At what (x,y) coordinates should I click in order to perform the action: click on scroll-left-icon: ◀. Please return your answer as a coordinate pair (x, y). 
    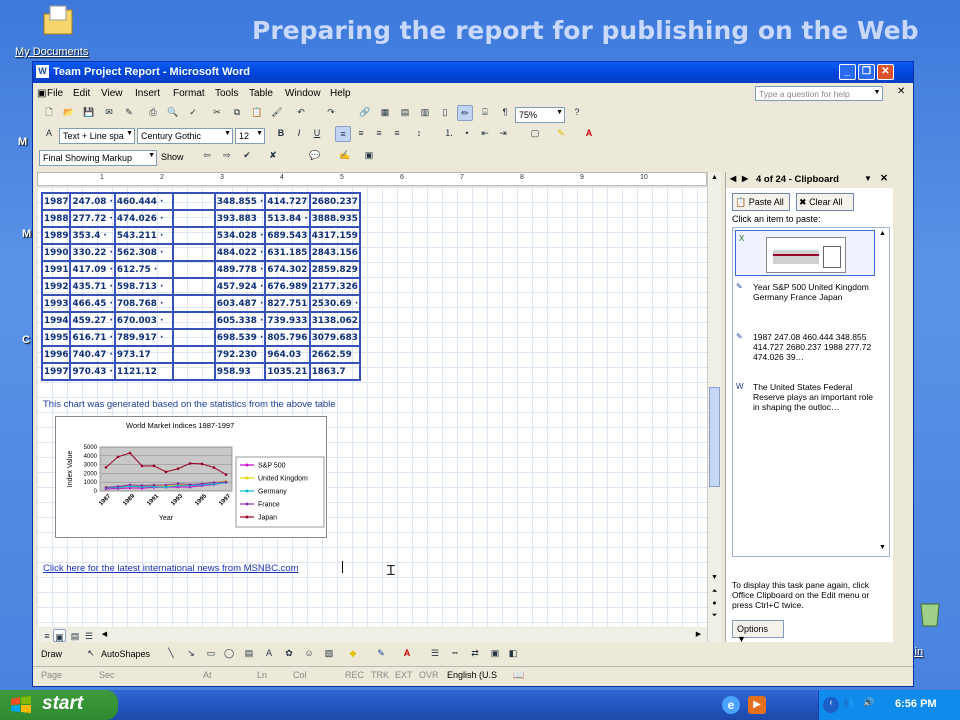
    Looking at the image, I should click on (104, 635).